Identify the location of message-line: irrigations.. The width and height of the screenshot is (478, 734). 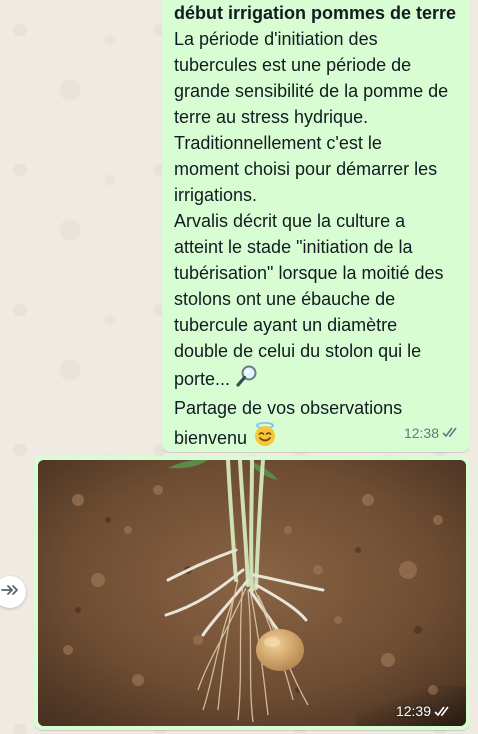
(216, 195).